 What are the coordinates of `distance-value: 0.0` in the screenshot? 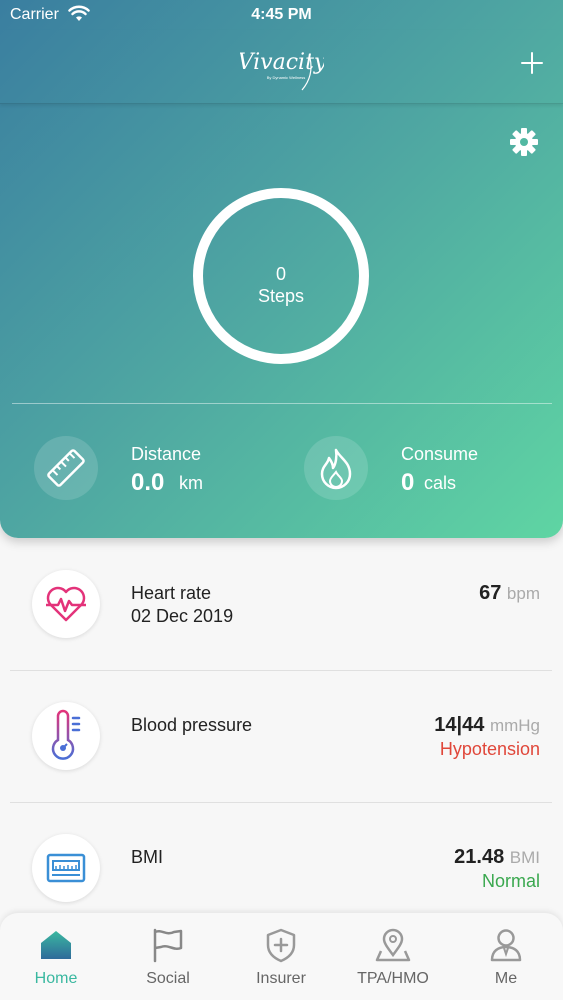 It's located at (148, 482).